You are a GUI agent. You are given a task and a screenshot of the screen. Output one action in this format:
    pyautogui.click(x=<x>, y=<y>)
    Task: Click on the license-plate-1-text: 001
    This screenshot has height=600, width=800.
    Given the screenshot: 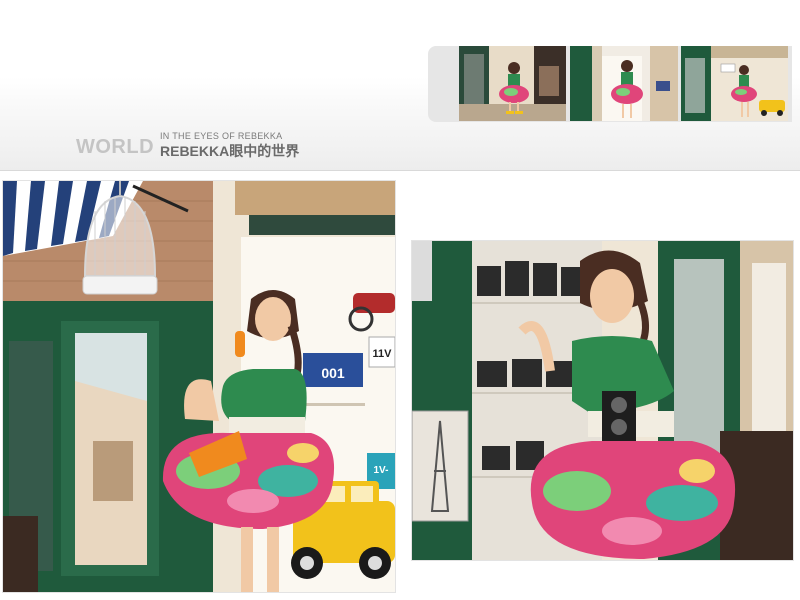 What is the action you would take?
    pyautogui.click(x=333, y=373)
    